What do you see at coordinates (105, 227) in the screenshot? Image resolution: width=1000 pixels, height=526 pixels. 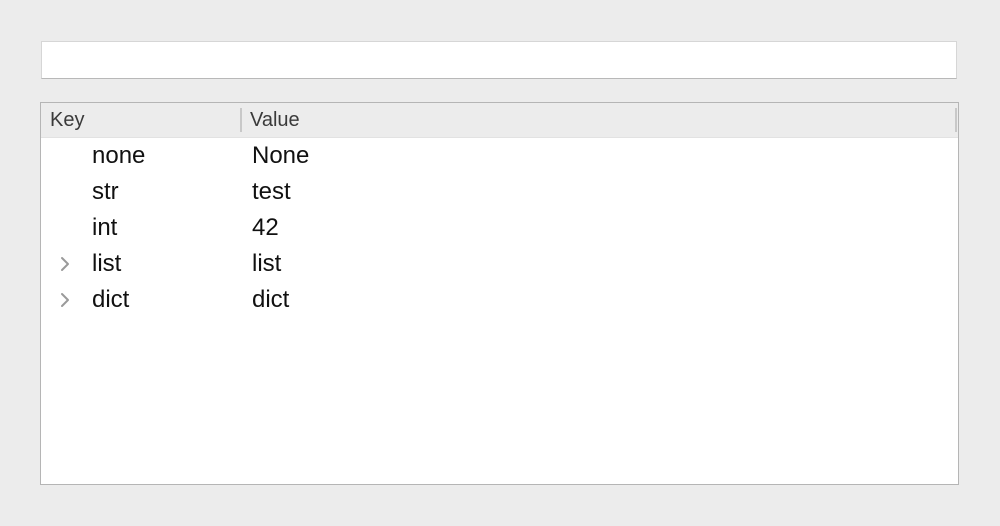 I see `row-key: int` at bounding box center [105, 227].